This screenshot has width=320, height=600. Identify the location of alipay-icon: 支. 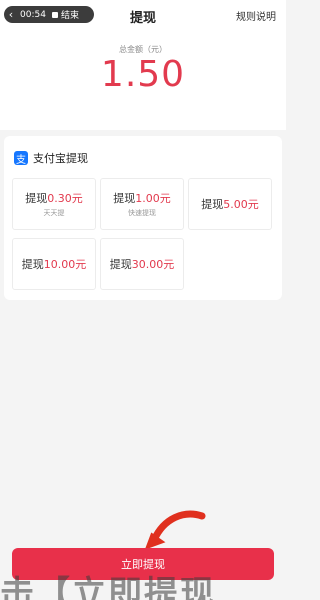
(21, 158).